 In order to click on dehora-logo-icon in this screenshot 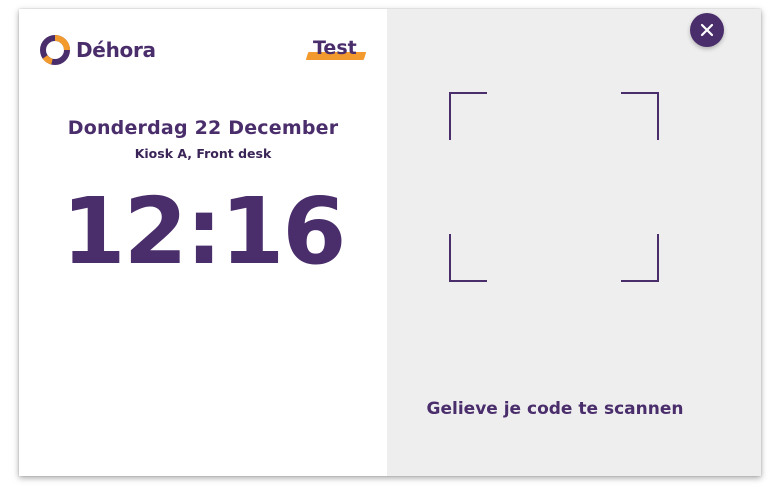, I will do `click(55, 50)`.